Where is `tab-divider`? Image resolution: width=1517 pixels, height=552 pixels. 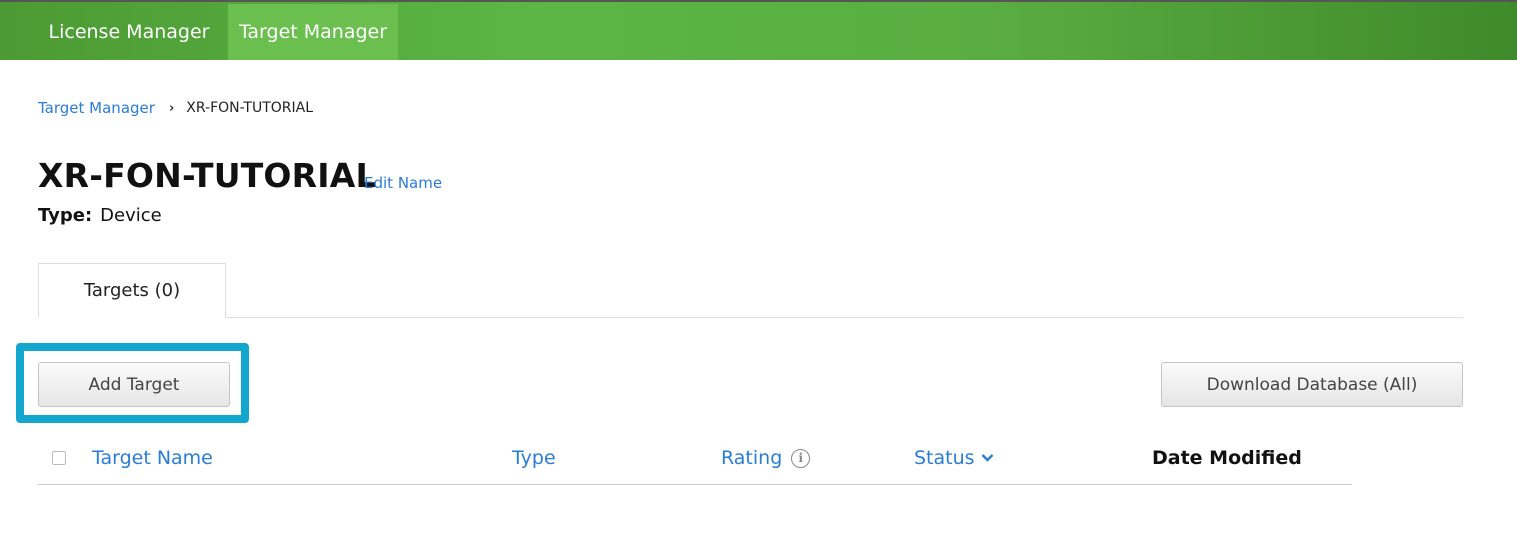
tab-divider is located at coordinates (750, 317).